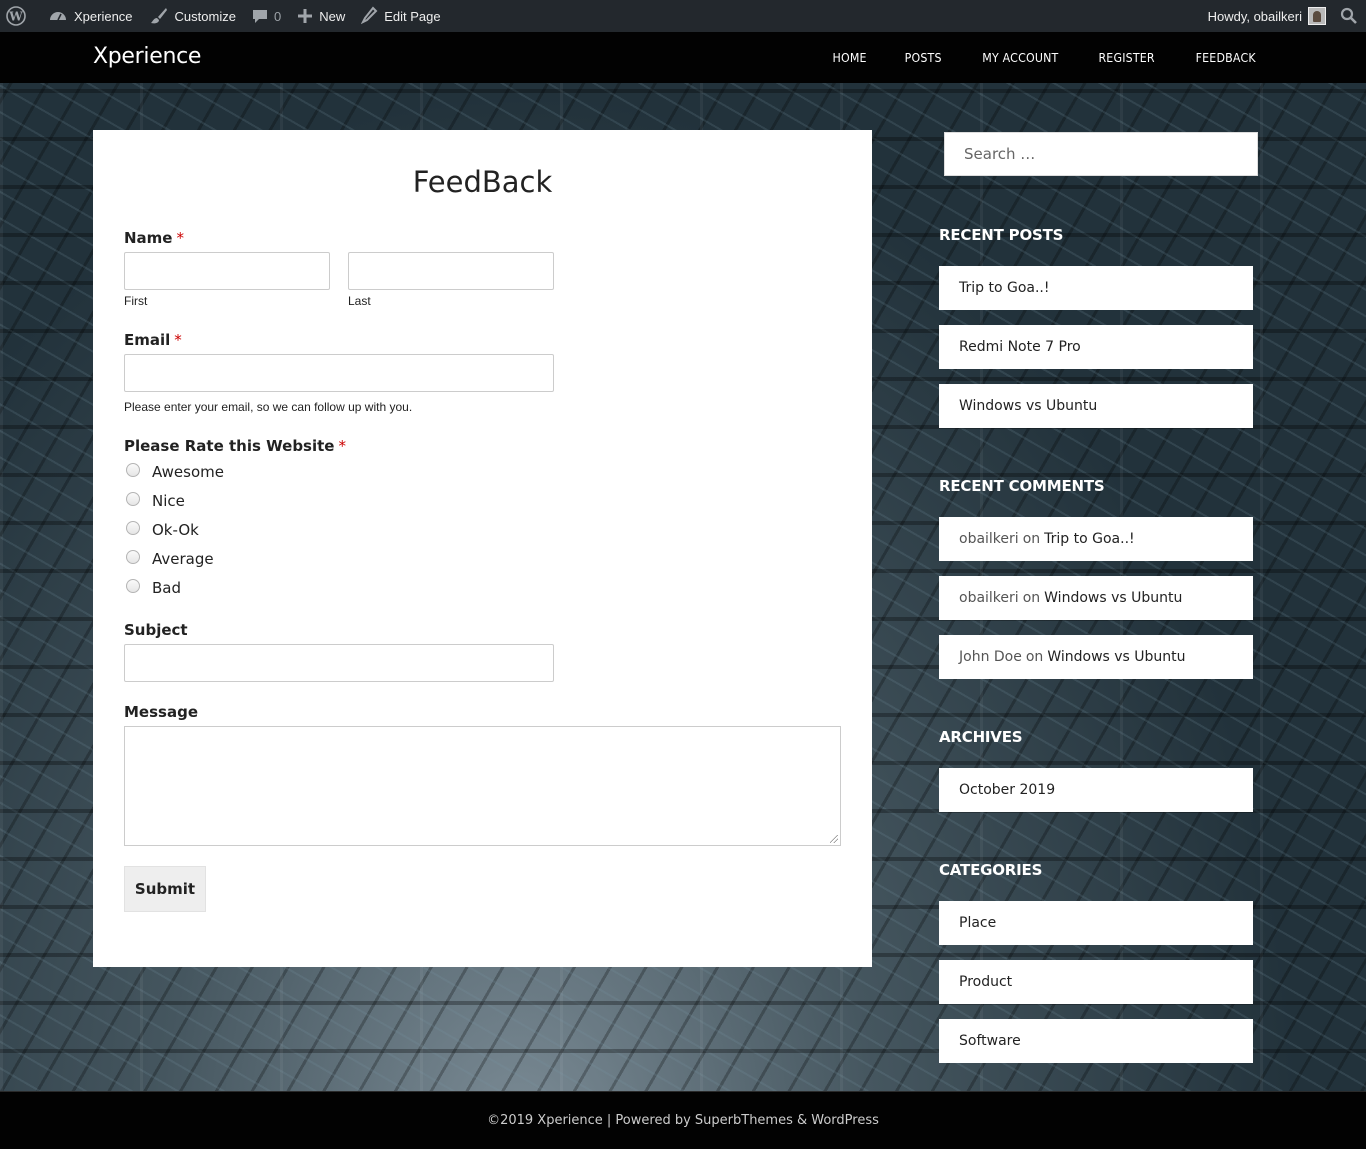  I want to click on name-label-text: Name, so click(148, 238).